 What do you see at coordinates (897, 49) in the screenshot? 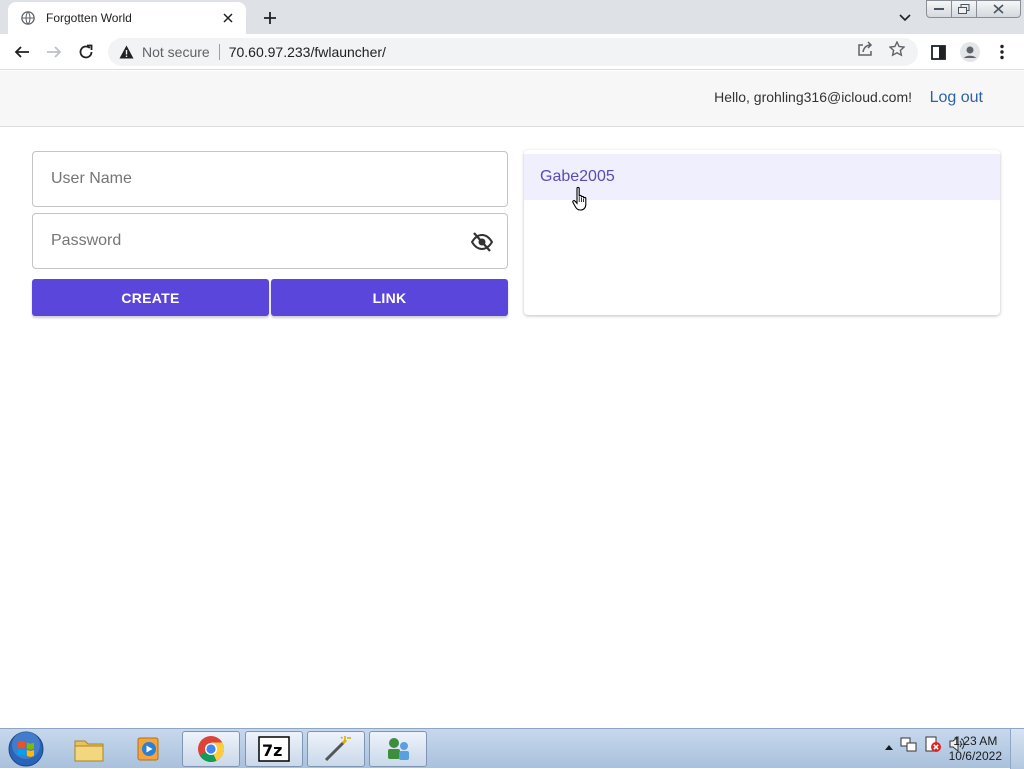
I see `star-icon` at bounding box center [897, 49].